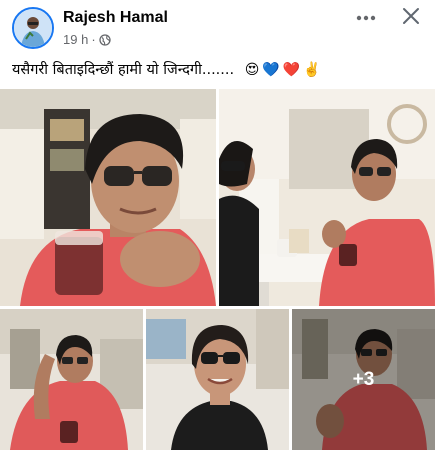 The image size is (435, 450). I want to click on blue-heart-emoji: 💙, so click(271, 70).